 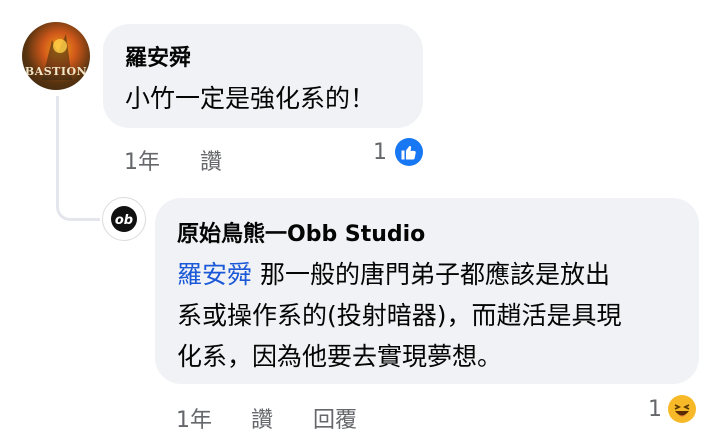 What do you see at coordinates (682, 409) in the screenshot?
I see `haha-icon` at bounding box center [682, 409].